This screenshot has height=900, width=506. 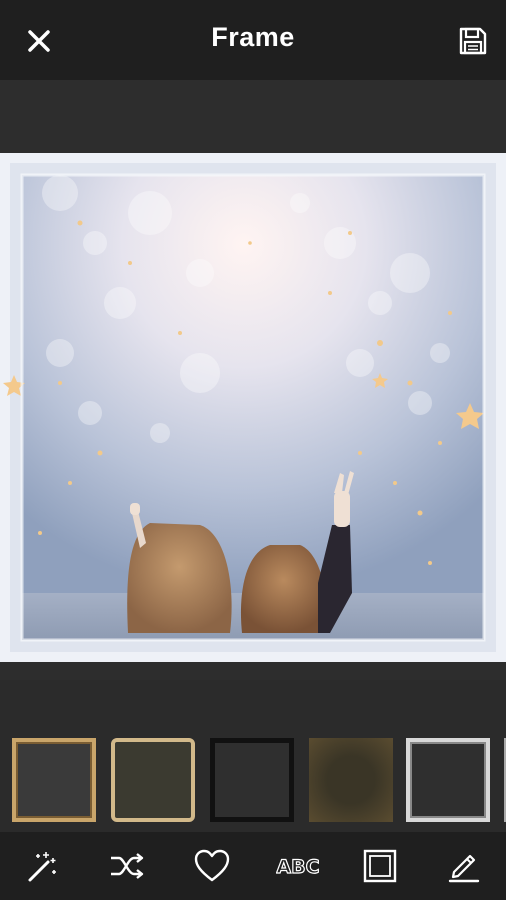 I want to click on frame-thumb-sepia-vignette, so click(x=351, y=780).